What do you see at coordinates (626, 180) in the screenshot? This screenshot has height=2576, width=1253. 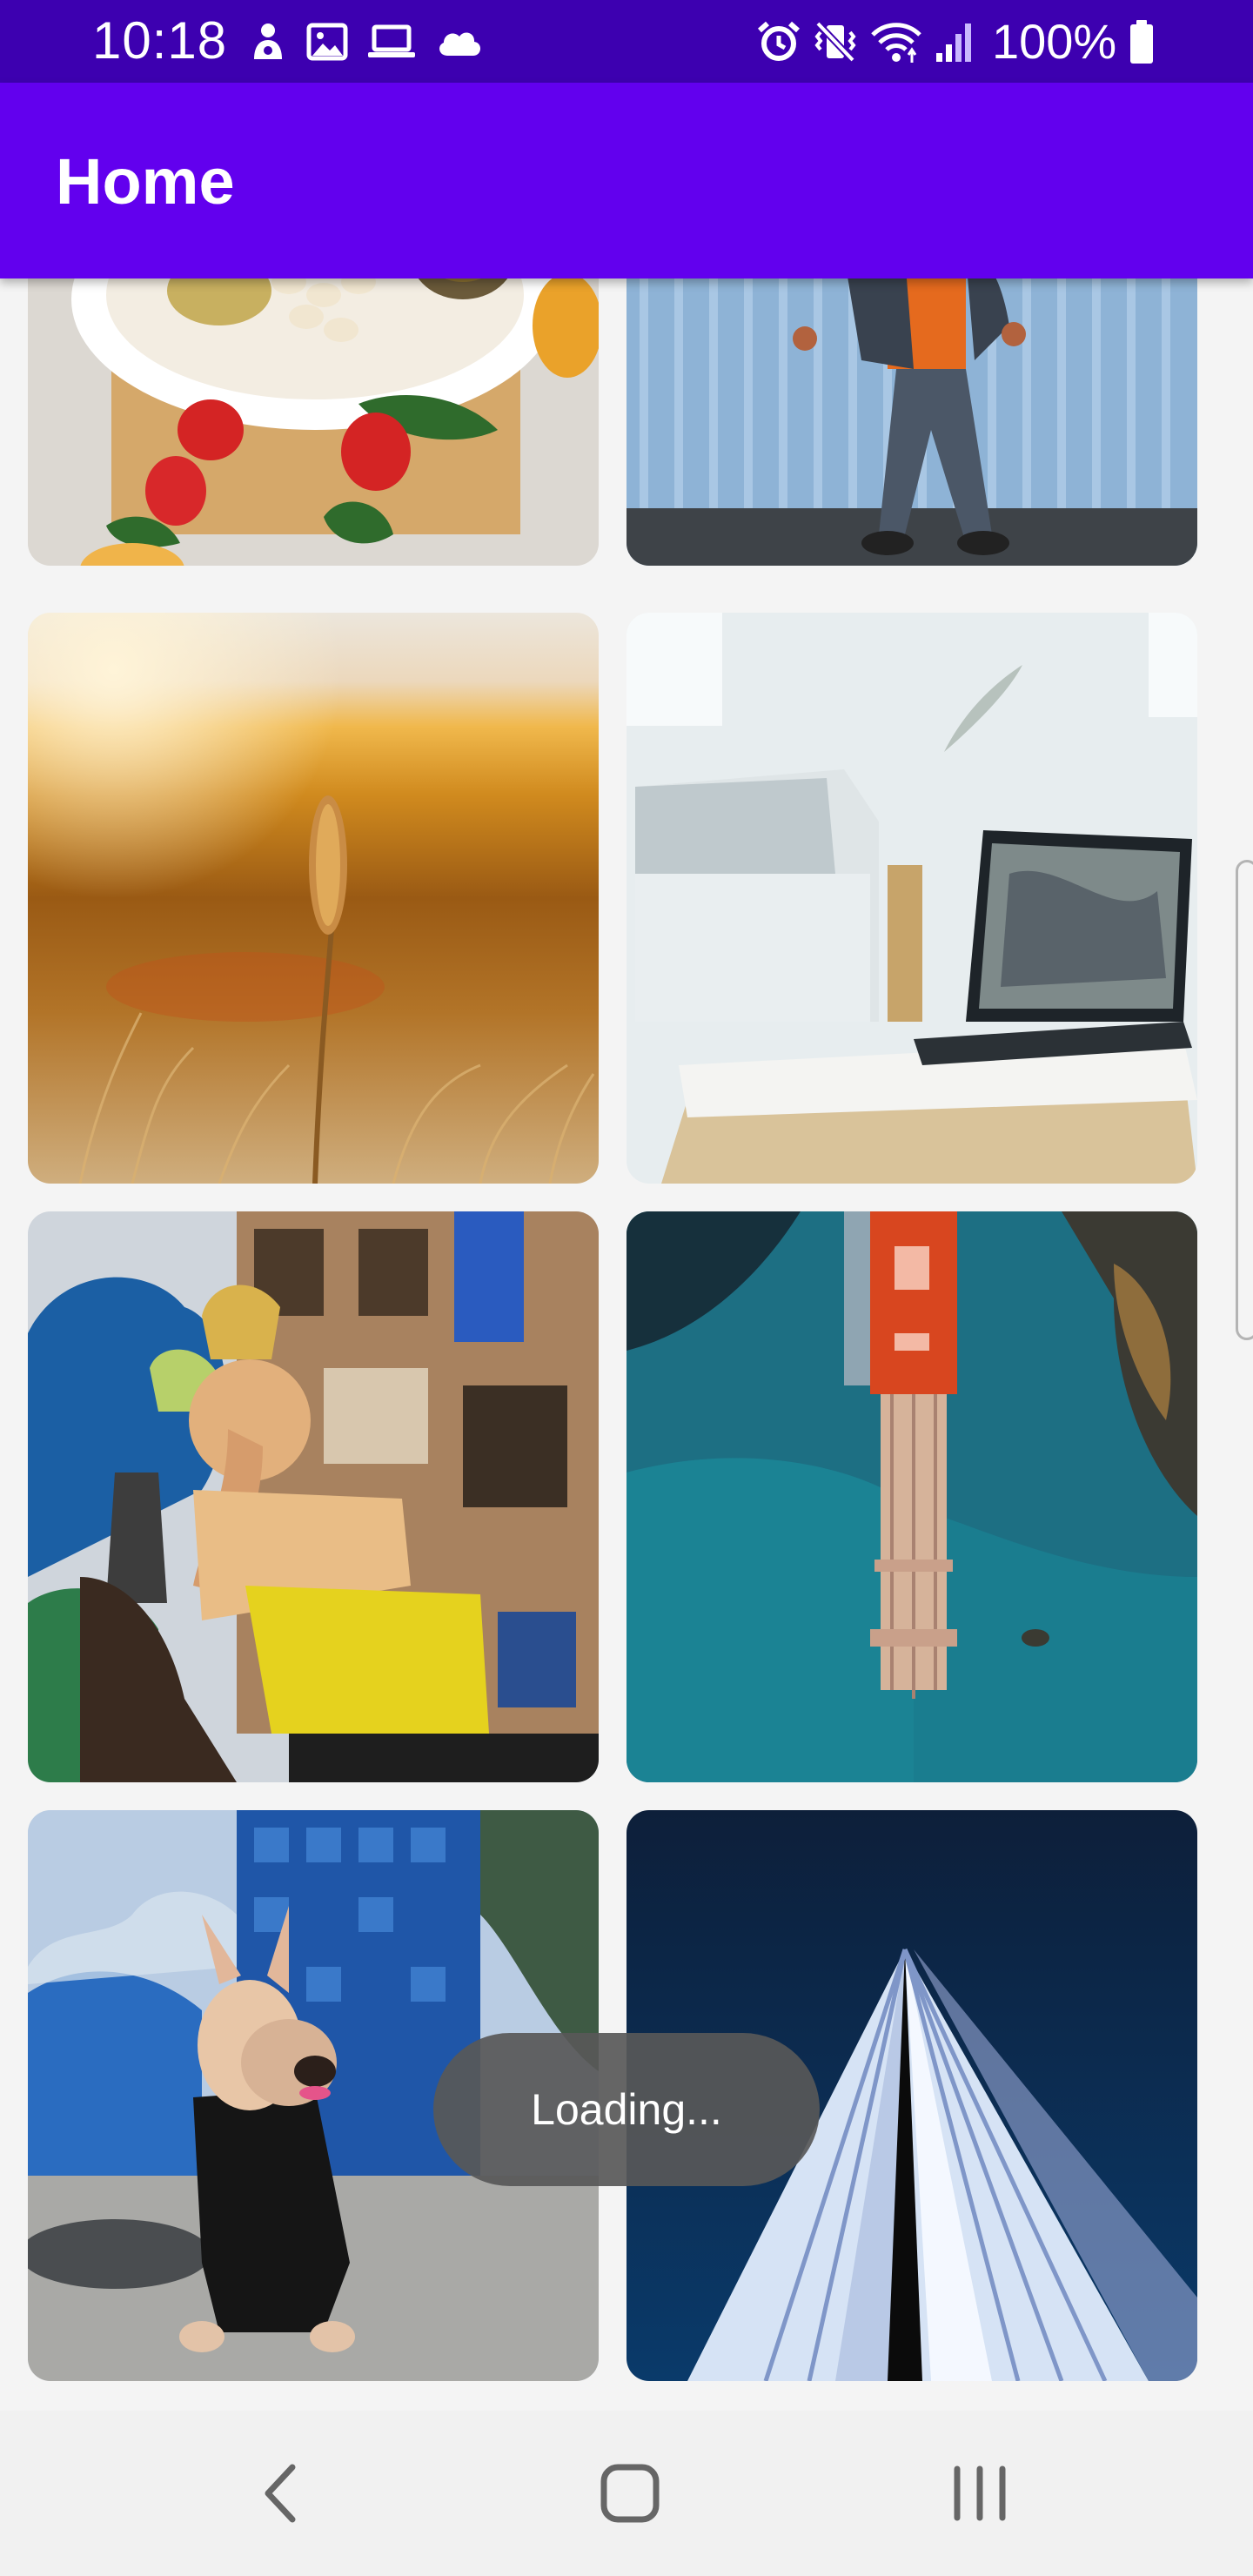 I see `app-bar: Home` at bounding box center [626, 180].